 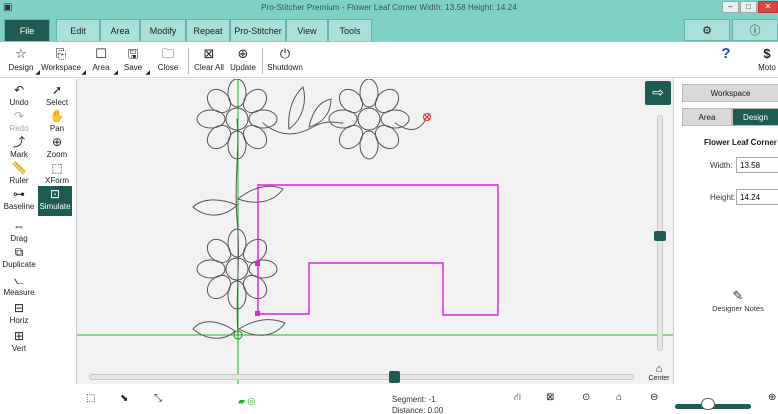 What do you see at coordinates (27, 30) in the screenshot?
I see `tab-file: File` at bounding box center [27, 30].